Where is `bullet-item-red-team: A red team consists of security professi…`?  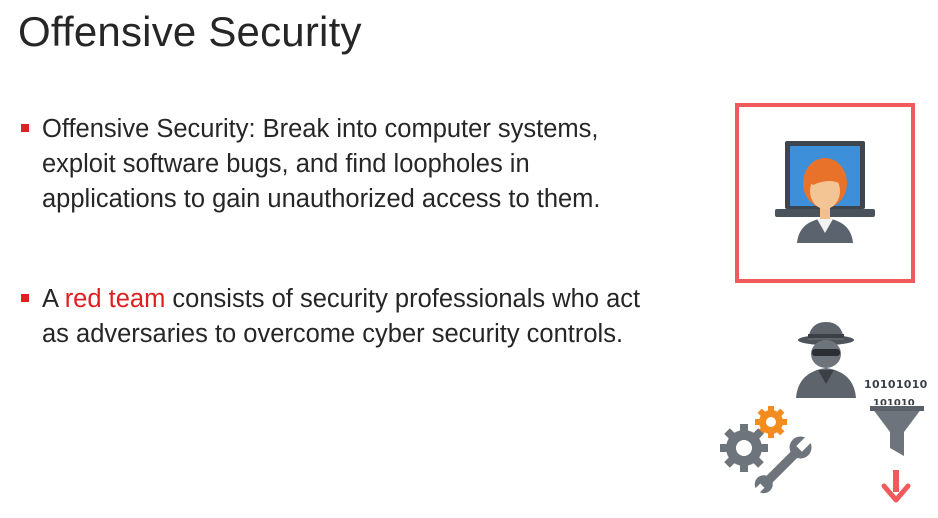
bullet-item-red-team: A red team consists of security professi… is located at coordinates (343, 317).